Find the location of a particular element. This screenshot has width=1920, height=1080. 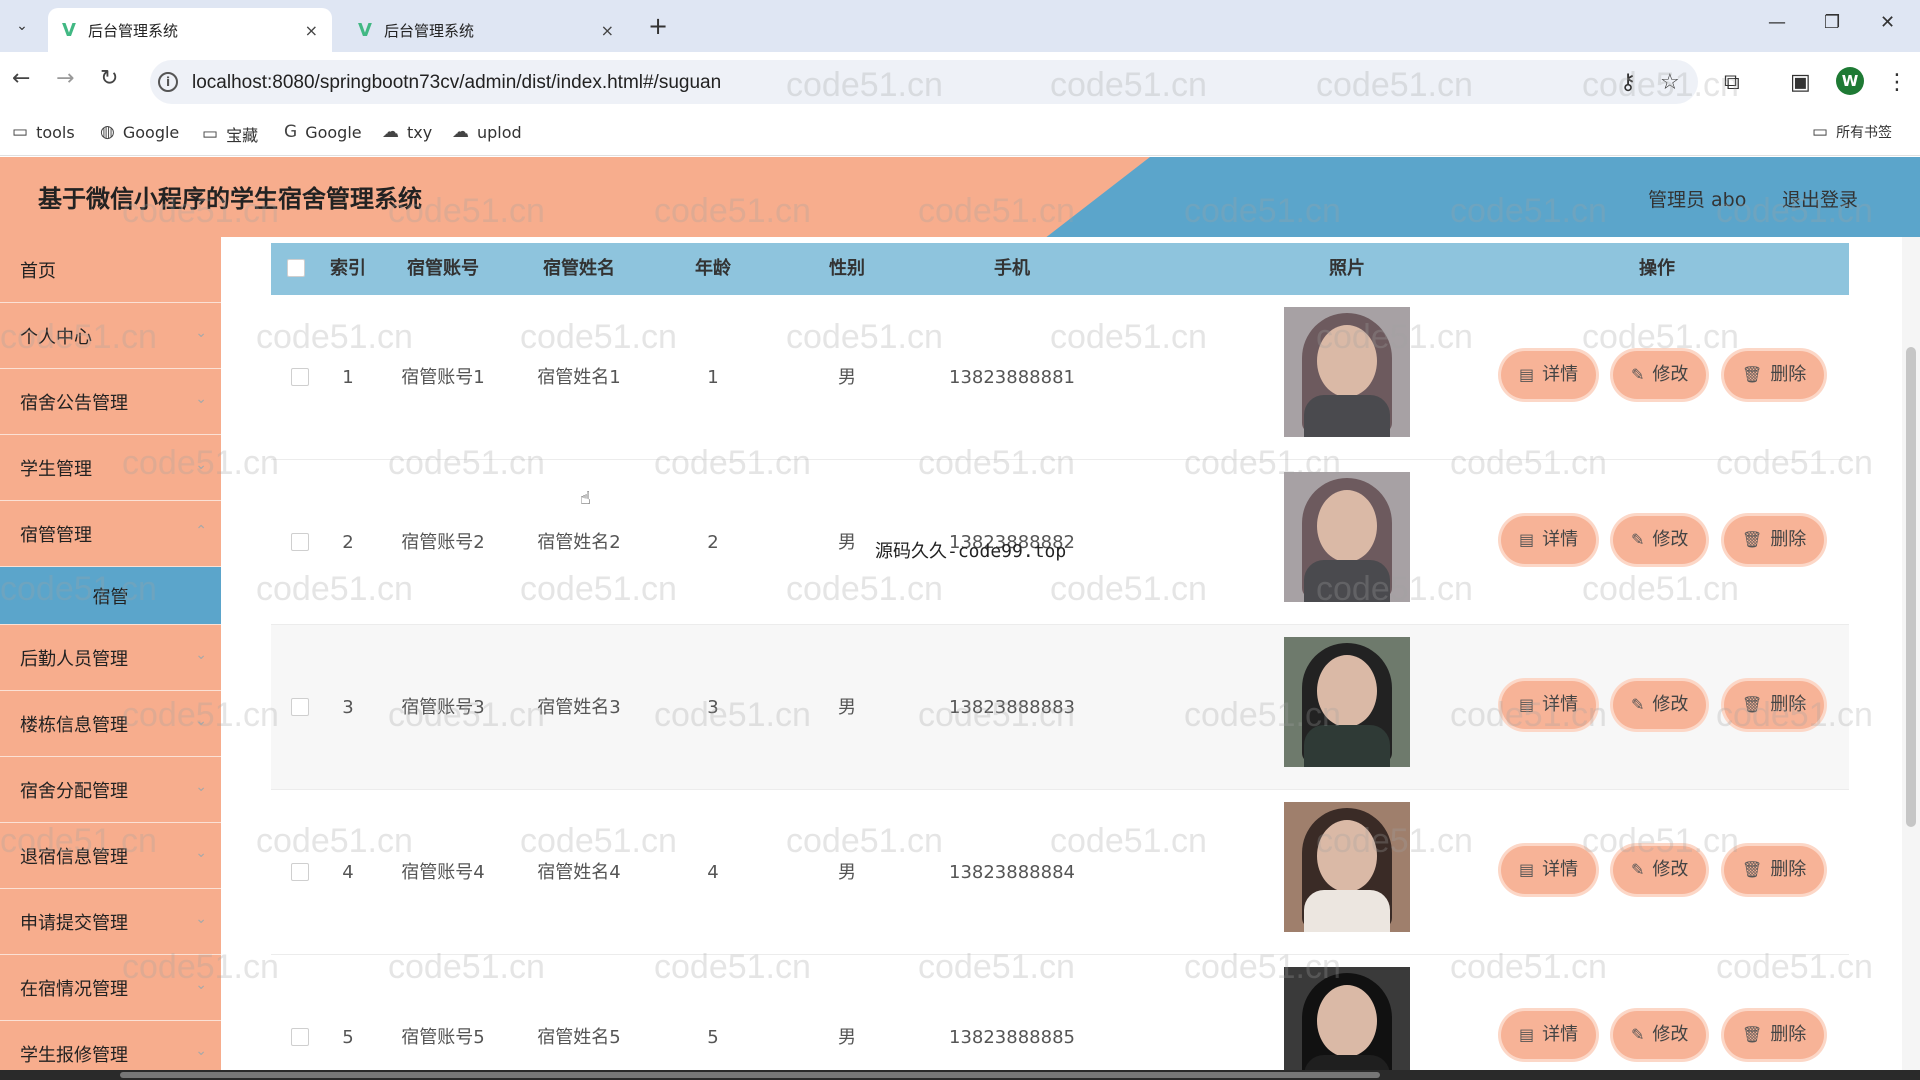

sidebar-item-logistics: 后勤人员管理 ⌄ is located at coordinates (110, 658).